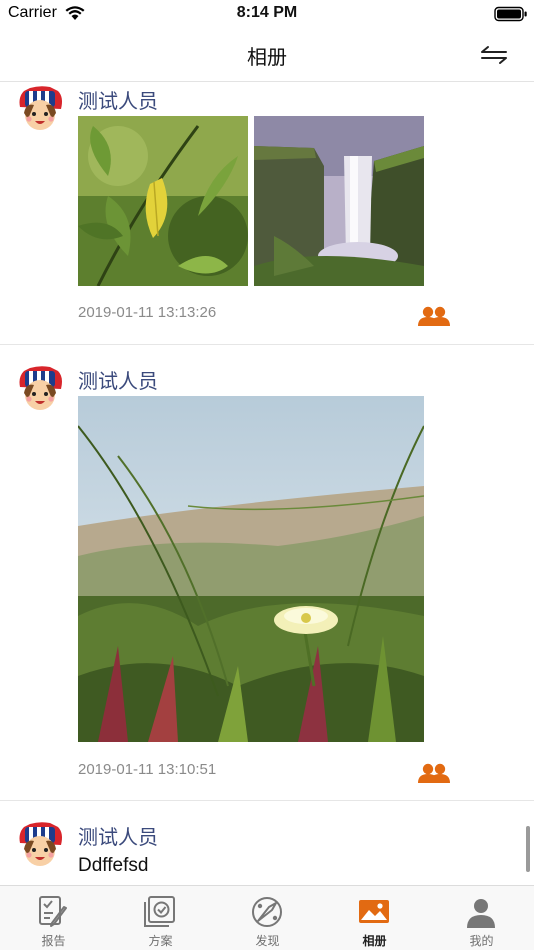 The width and height of the screenshot is (534, 950). Describe the element at coordinates (147, 312) in the screenshot. I see `post-timestamp: 2019-01-11 13:13:26` at that location.